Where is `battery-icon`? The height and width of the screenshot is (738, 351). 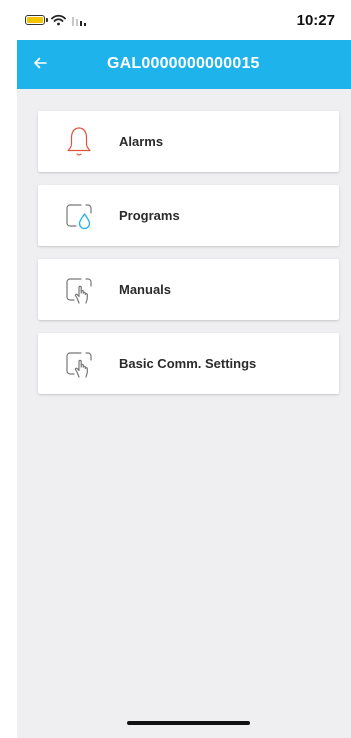 battery-icon is located at coordinates (36, 20).